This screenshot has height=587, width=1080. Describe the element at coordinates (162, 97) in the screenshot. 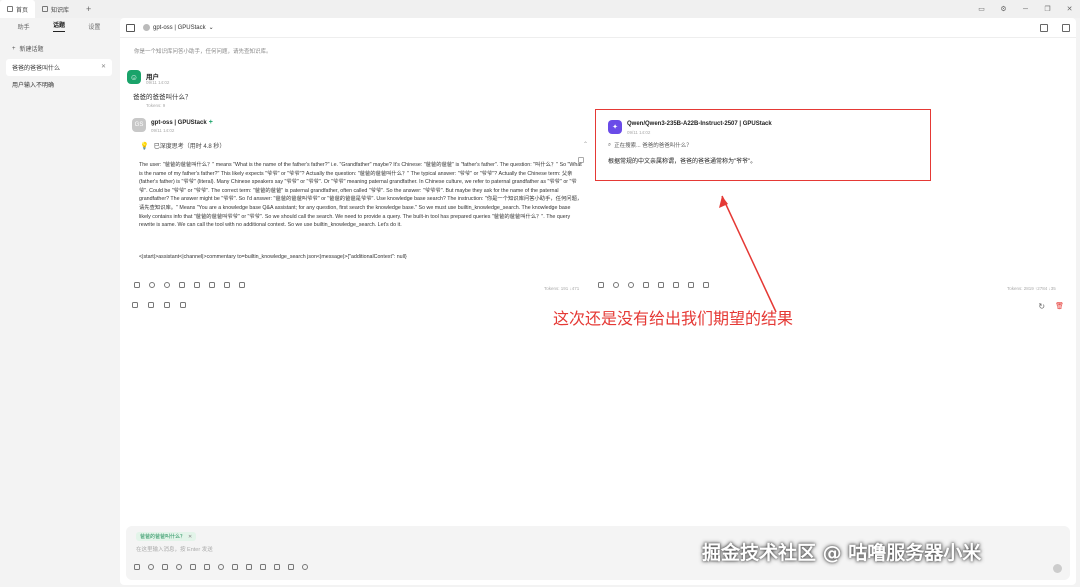

I see `user-text: 爸爸的爸爸叫什么？` at that location.